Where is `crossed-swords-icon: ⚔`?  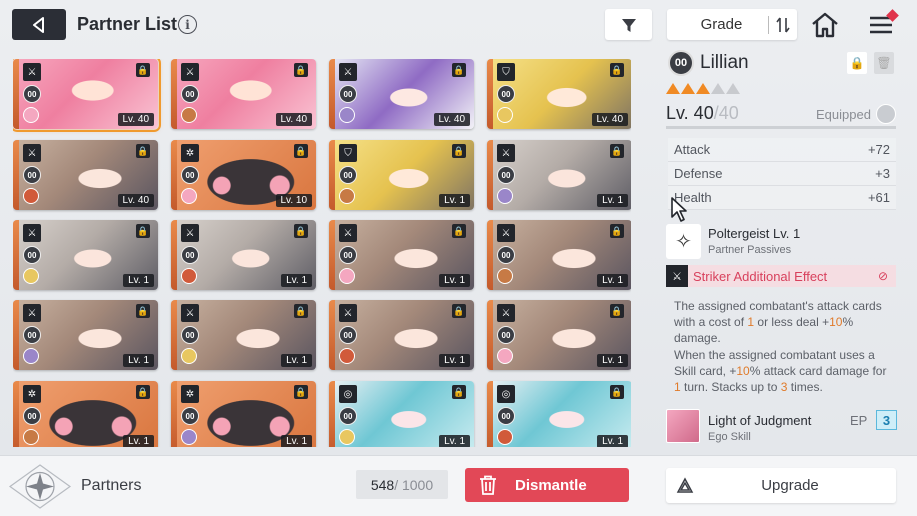 crossed-swords-icon: ⚔ is located at coordinates (677, 276).